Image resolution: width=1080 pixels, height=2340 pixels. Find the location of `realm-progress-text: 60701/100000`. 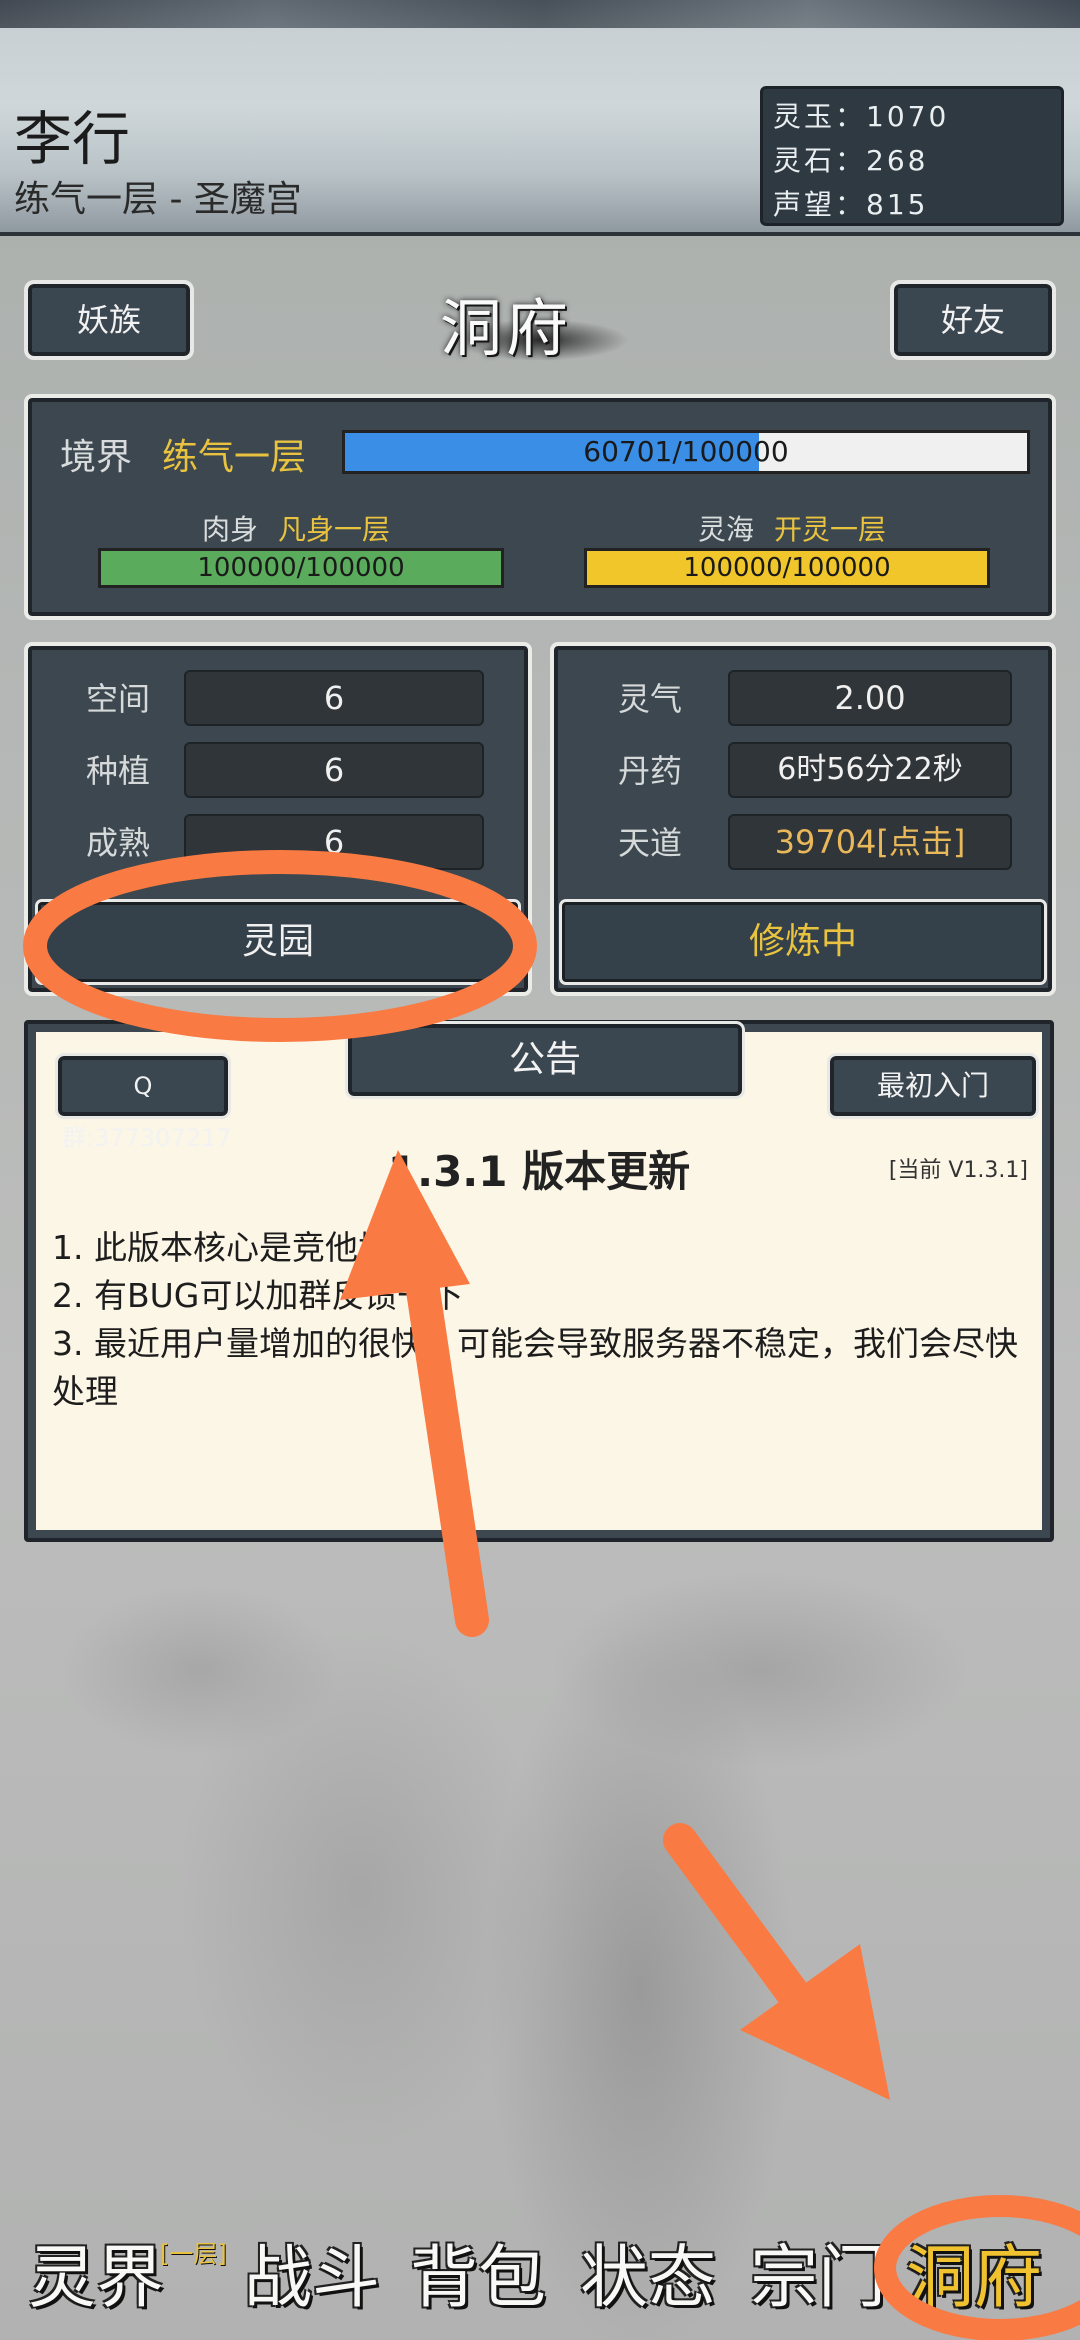

realm-progress-text: 60701/100000 is located at coordinates (686, 451).